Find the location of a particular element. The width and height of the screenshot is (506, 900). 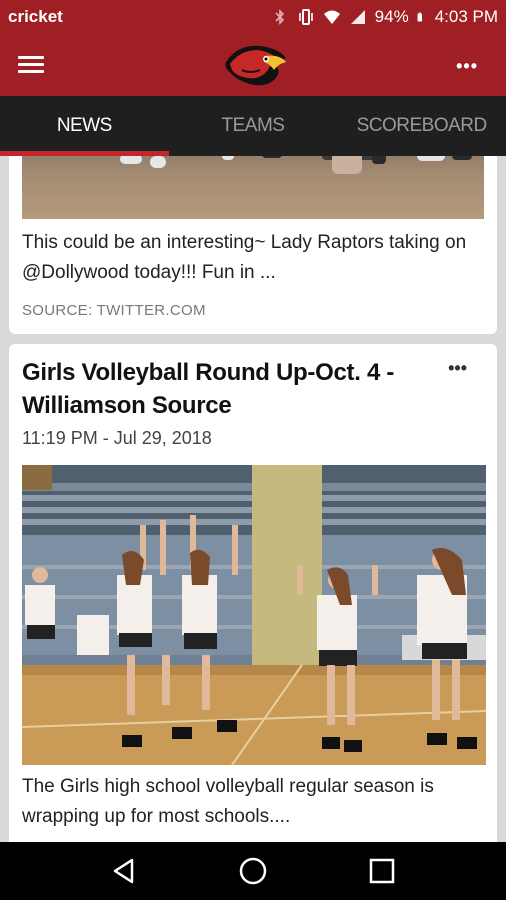

status-bar: cricket 94% 4:03 PM is located at coordinates (253, 17).